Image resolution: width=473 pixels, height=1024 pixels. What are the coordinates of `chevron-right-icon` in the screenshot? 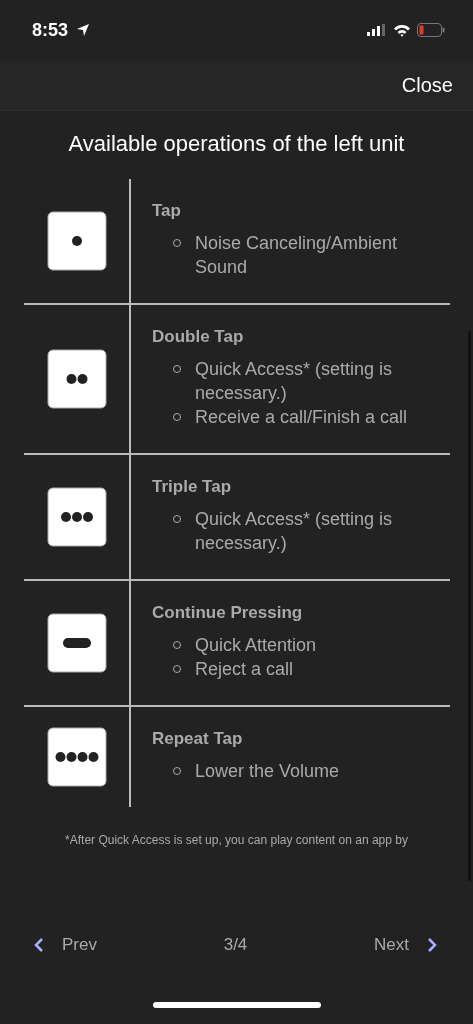 It's located at (432, 945).